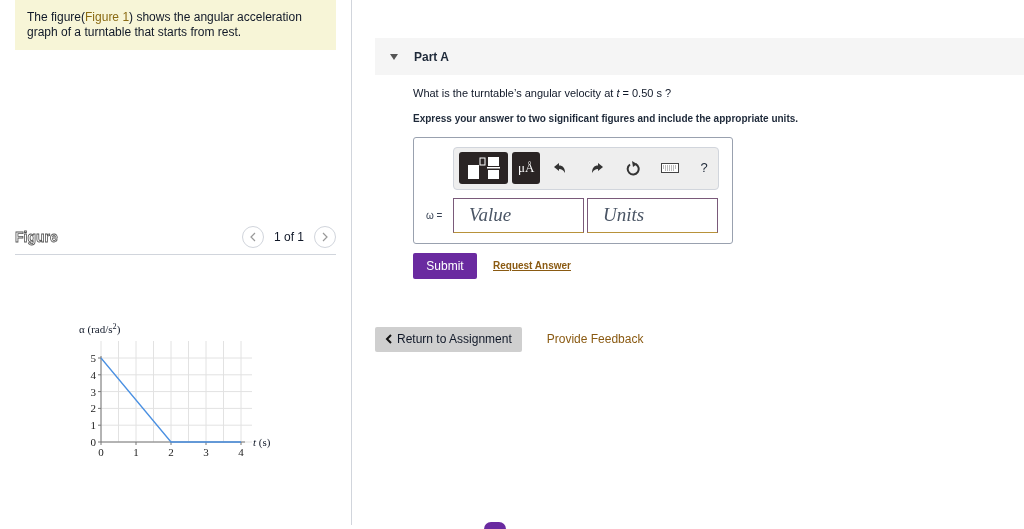 The image size is (1024, 529). I want to click on figure-heading: Figure, so click(36, 237).